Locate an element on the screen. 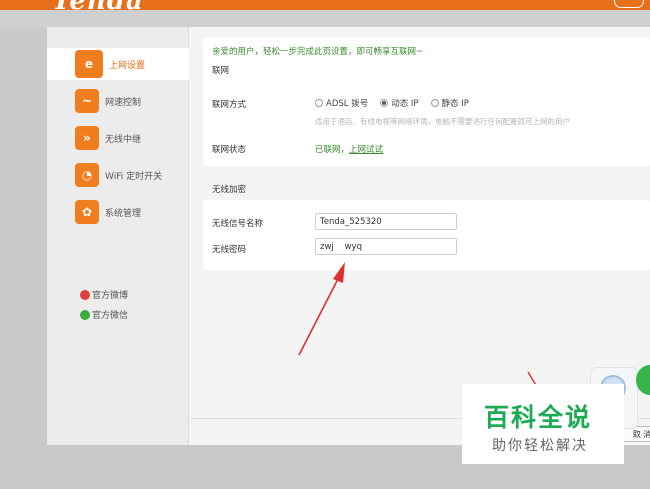 The width and height of the screenshot is (650, 489). watermark-title: 百科全说 is located at coordinates (538, 417).